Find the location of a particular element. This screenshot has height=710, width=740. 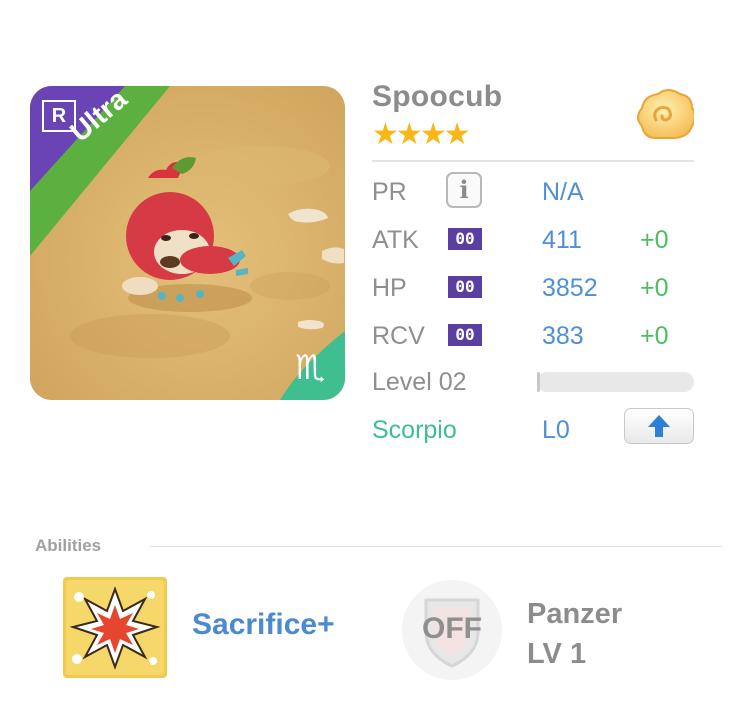

ability2-name: Panzer is located at coordinates (575, 614).